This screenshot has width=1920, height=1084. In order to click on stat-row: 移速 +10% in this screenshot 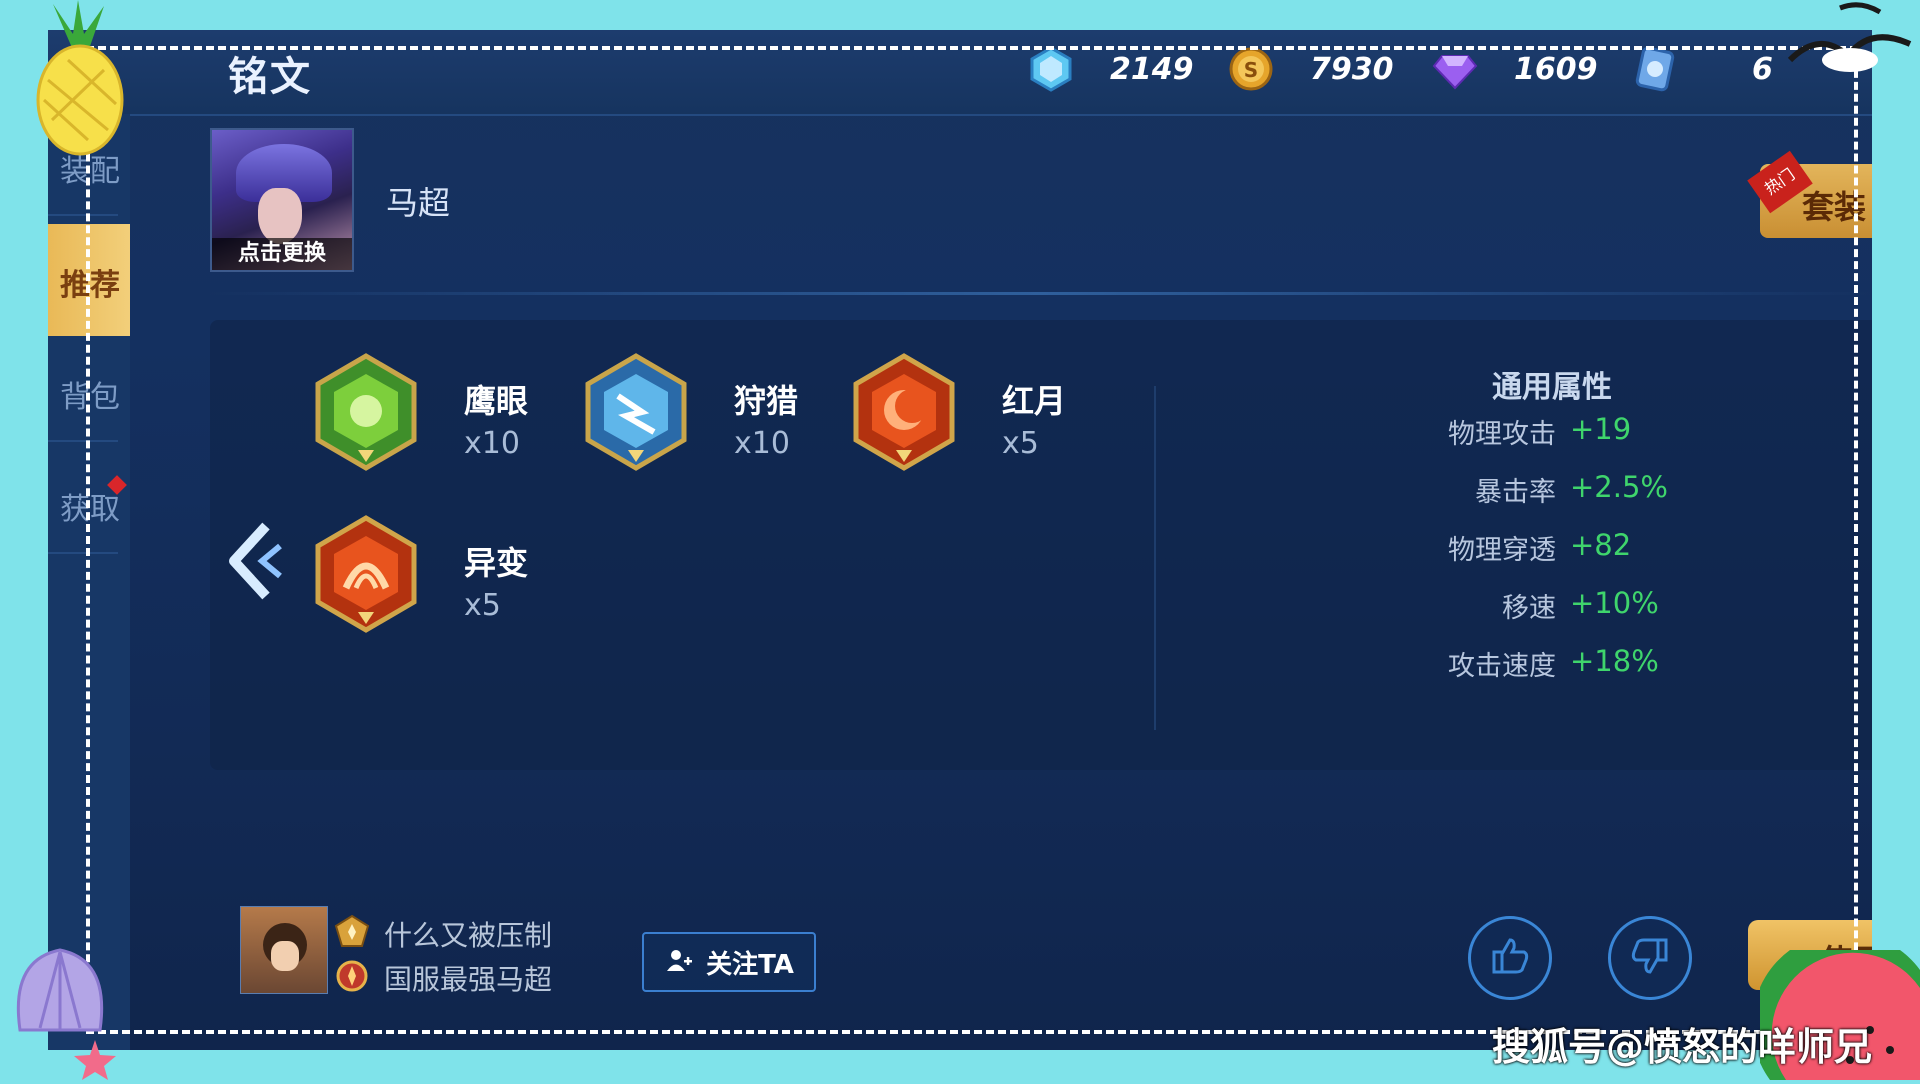, I will do `click(1488, 608)`.